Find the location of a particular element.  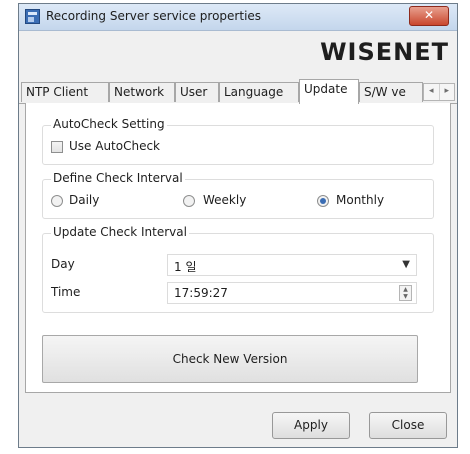

time-label: Time is located at coordinates (66, 292).